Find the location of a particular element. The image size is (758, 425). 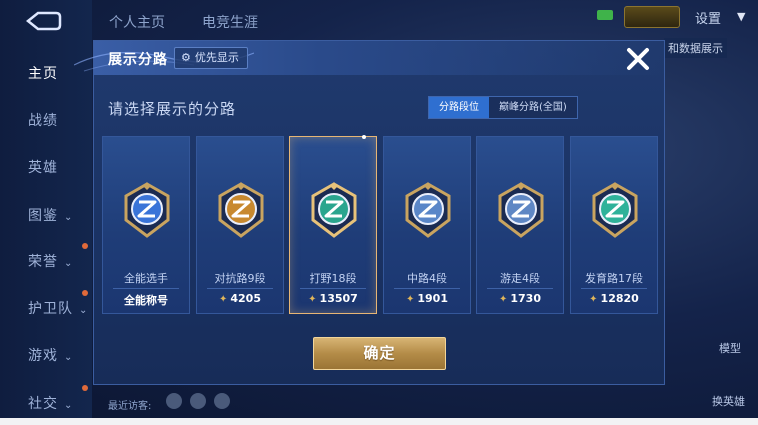

lane-score: ✦ 12820 is located at coordinates (614, 298).